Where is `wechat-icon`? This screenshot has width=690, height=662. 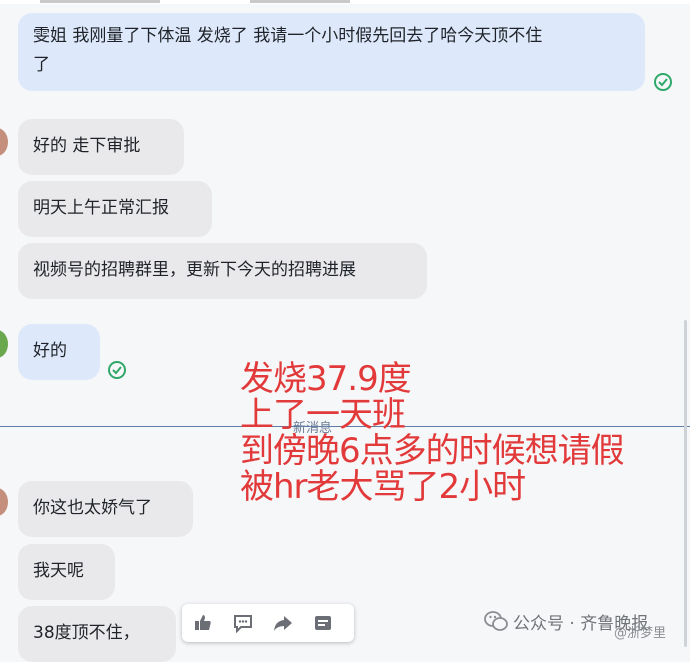
wechat-icon is located at coordinates (496, 621).